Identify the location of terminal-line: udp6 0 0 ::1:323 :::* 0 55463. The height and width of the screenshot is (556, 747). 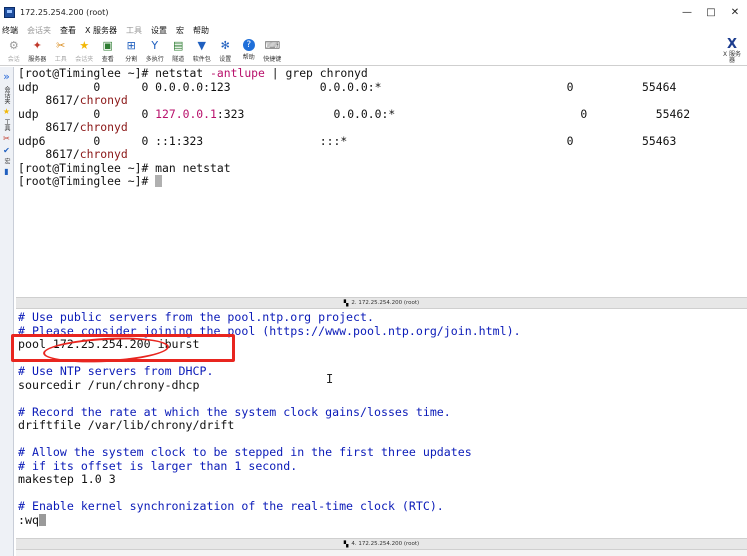
(347, 140).